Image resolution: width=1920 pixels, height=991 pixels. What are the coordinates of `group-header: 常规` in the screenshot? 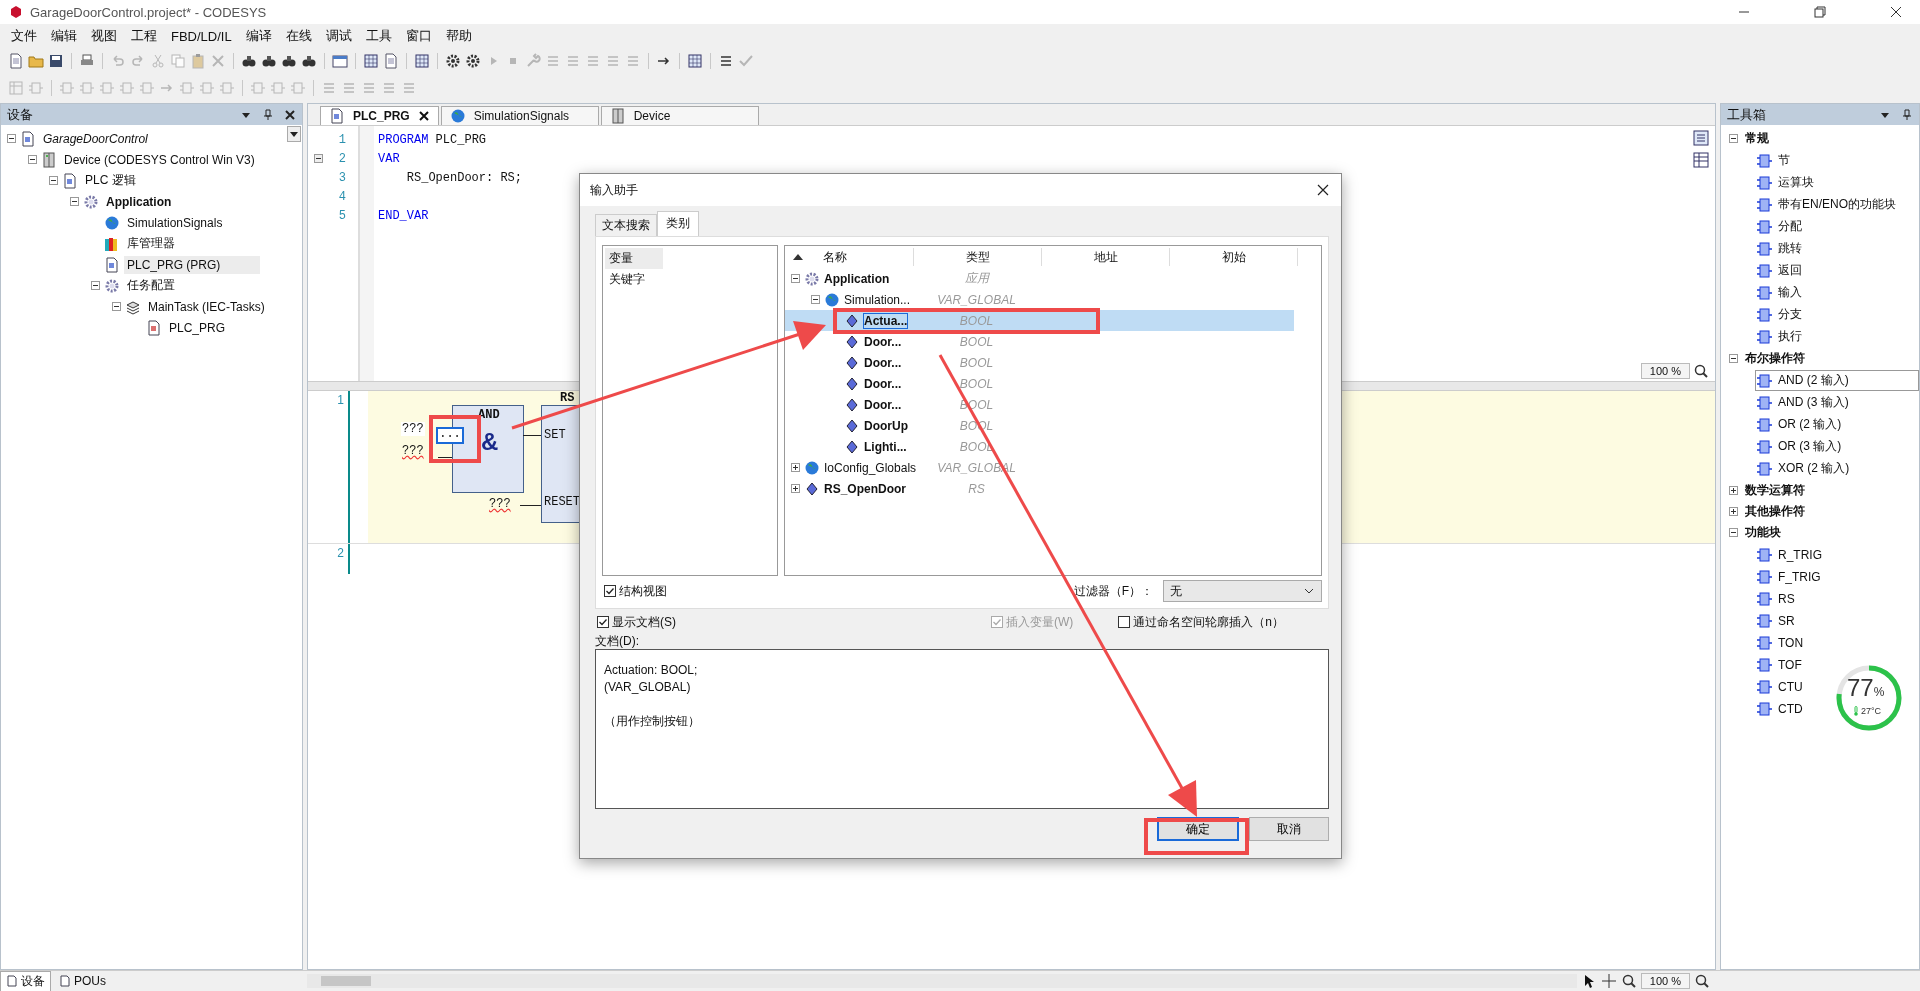 It's located at (1757, 138).